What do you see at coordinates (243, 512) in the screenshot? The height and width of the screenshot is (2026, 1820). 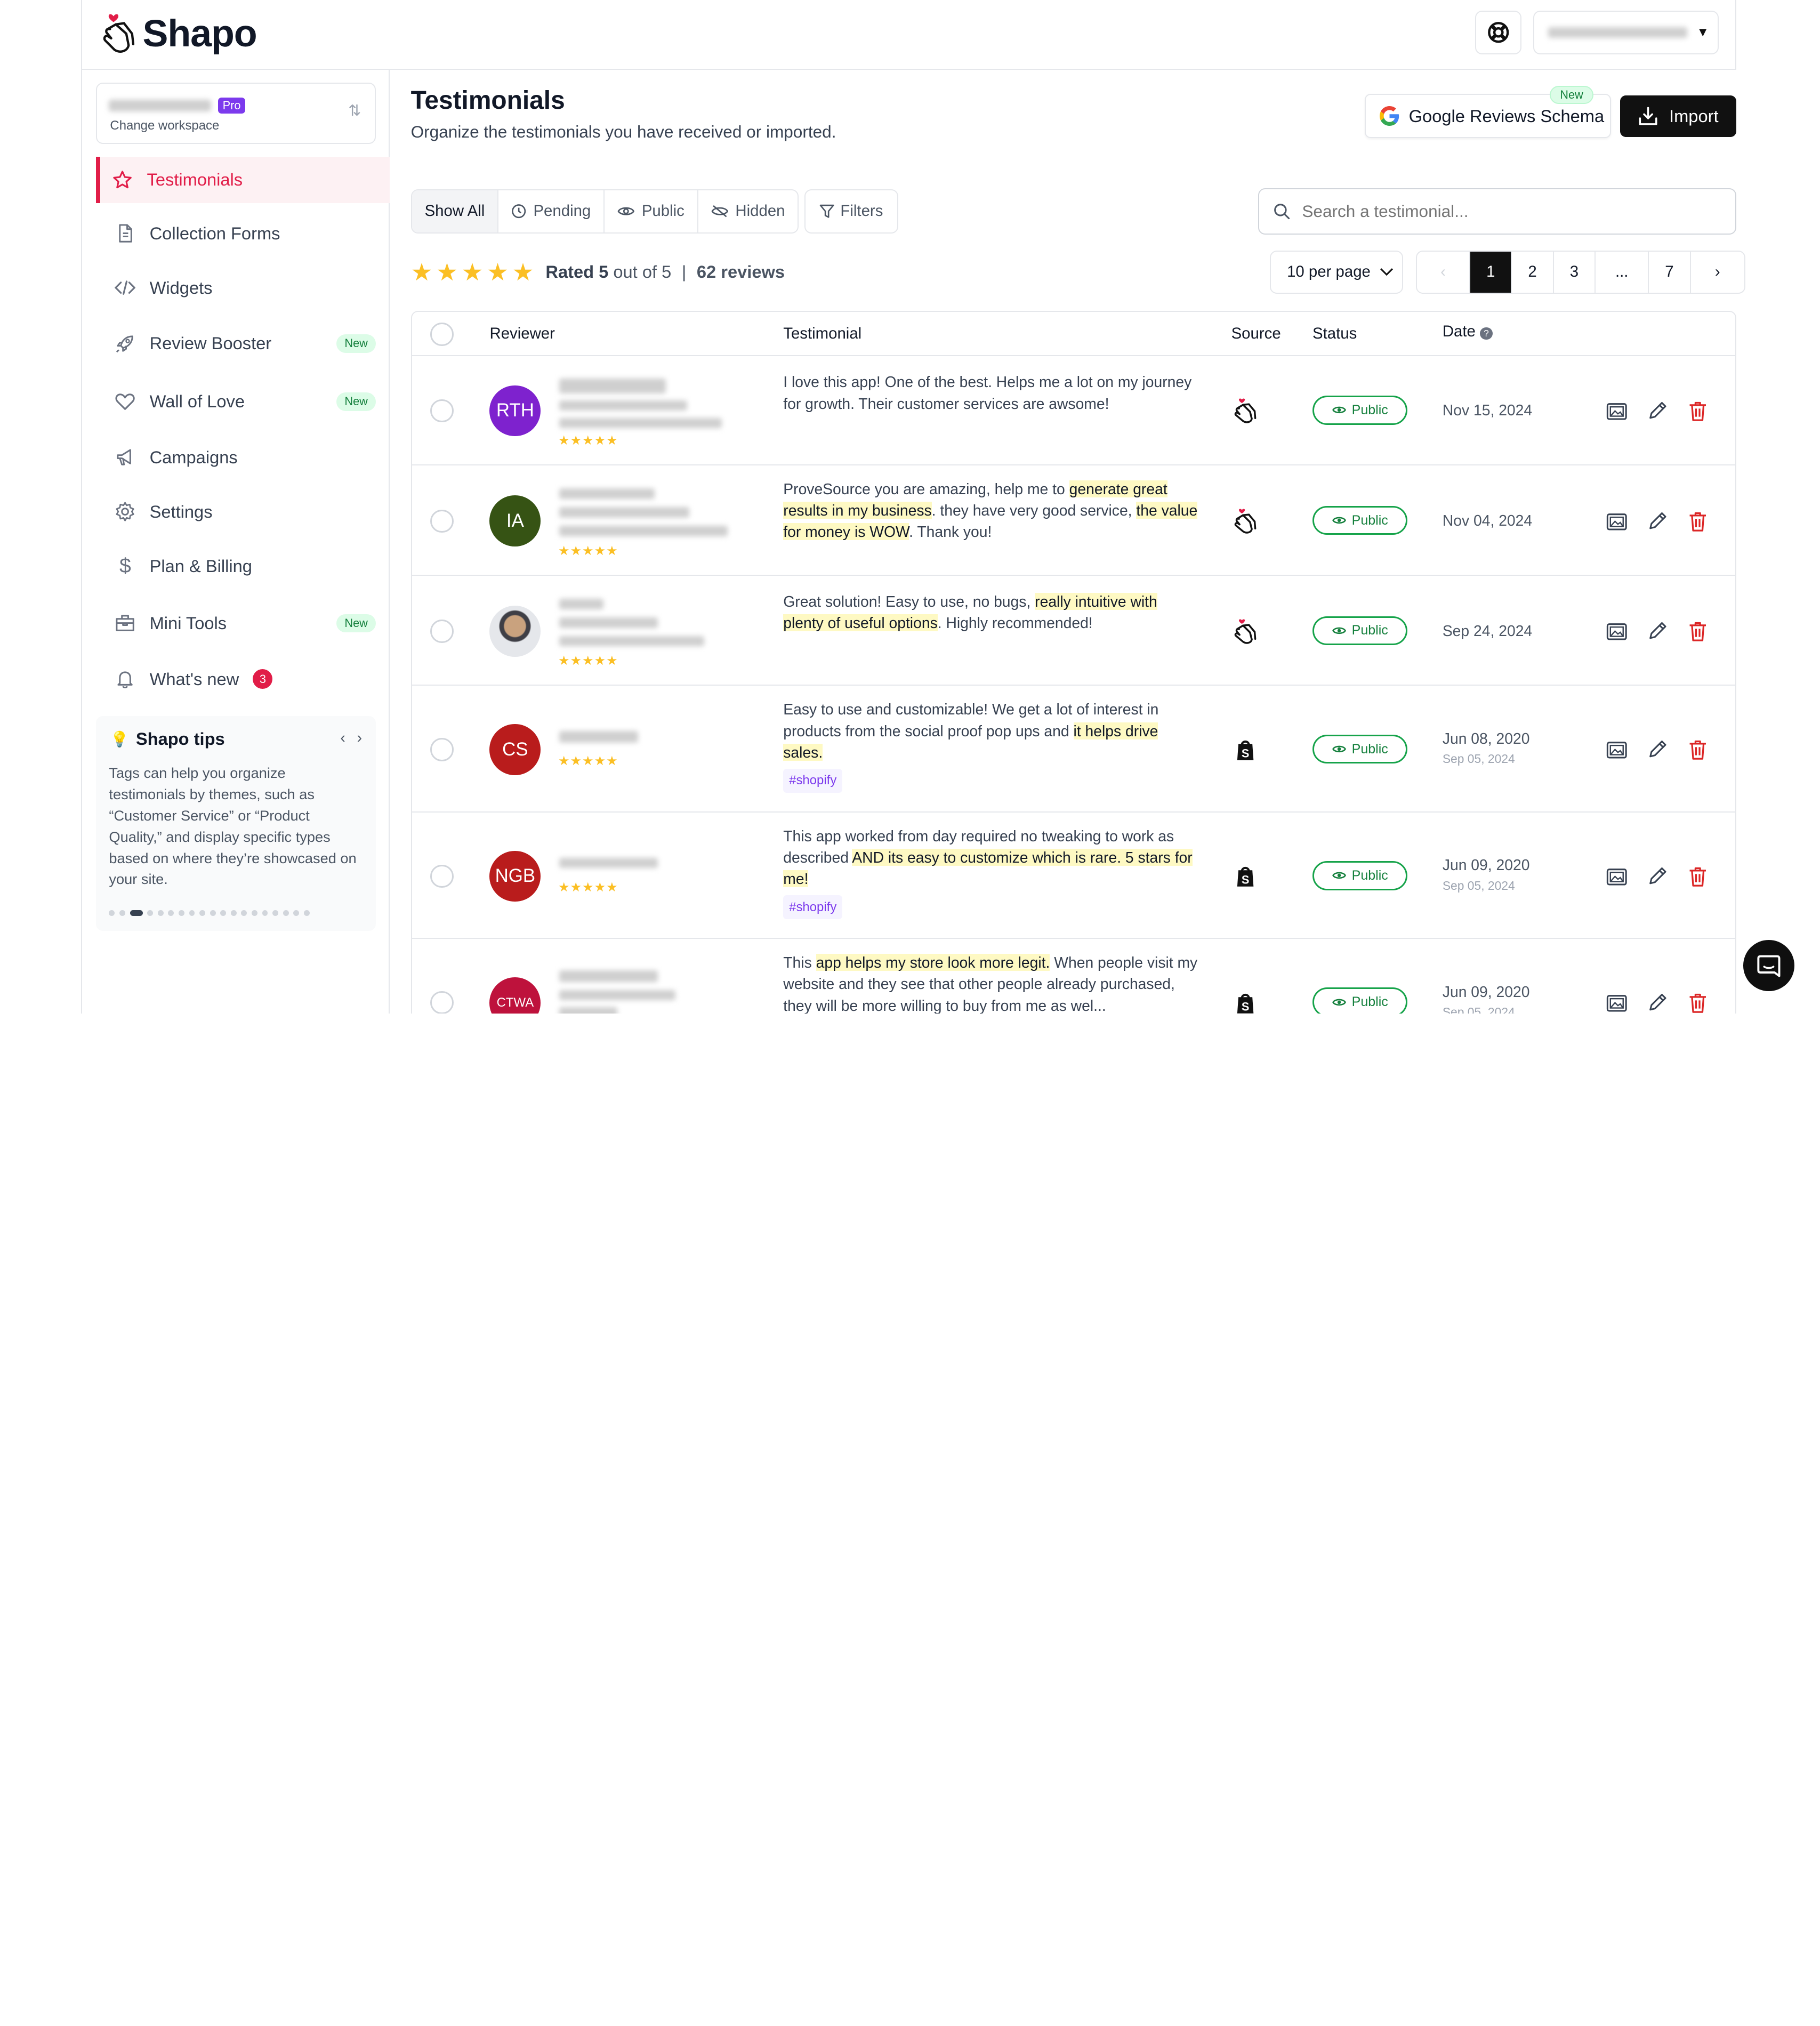 I see `sidebar-item-settings: Settings` at bounding box center [243, 512].